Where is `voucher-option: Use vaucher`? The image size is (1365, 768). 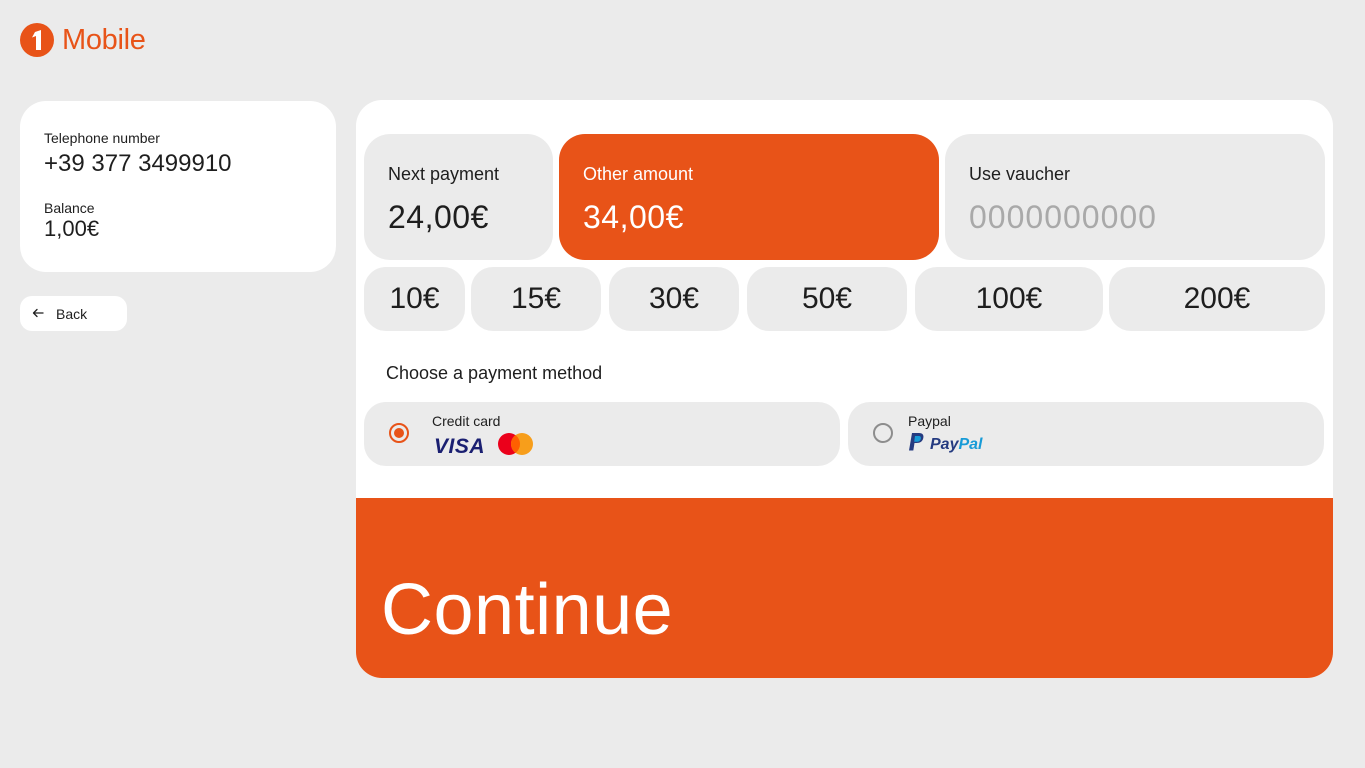 voucher-option: Use vaucher is located at coordinates (1135, 197).